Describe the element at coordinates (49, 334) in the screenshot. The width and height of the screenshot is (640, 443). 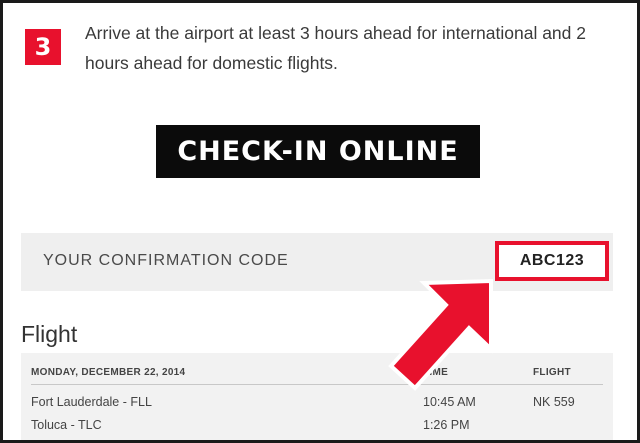
I see `flight-section-title: Flight` at that location.